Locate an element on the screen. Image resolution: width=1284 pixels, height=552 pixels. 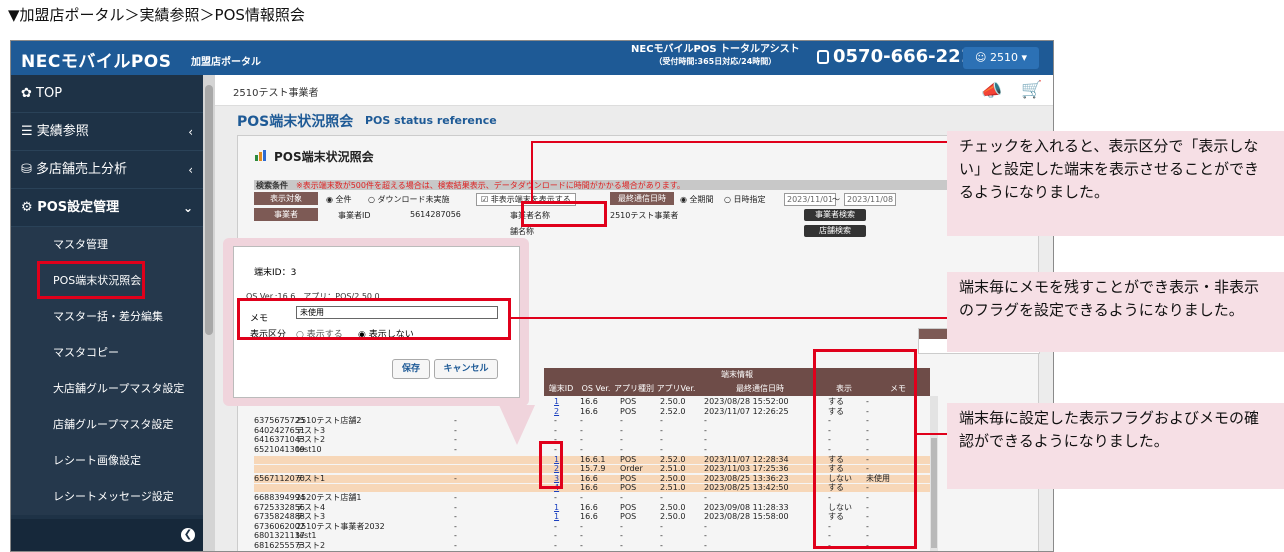
radio-all-period: ◉ 全期間 is located at coordinates (697, 199).